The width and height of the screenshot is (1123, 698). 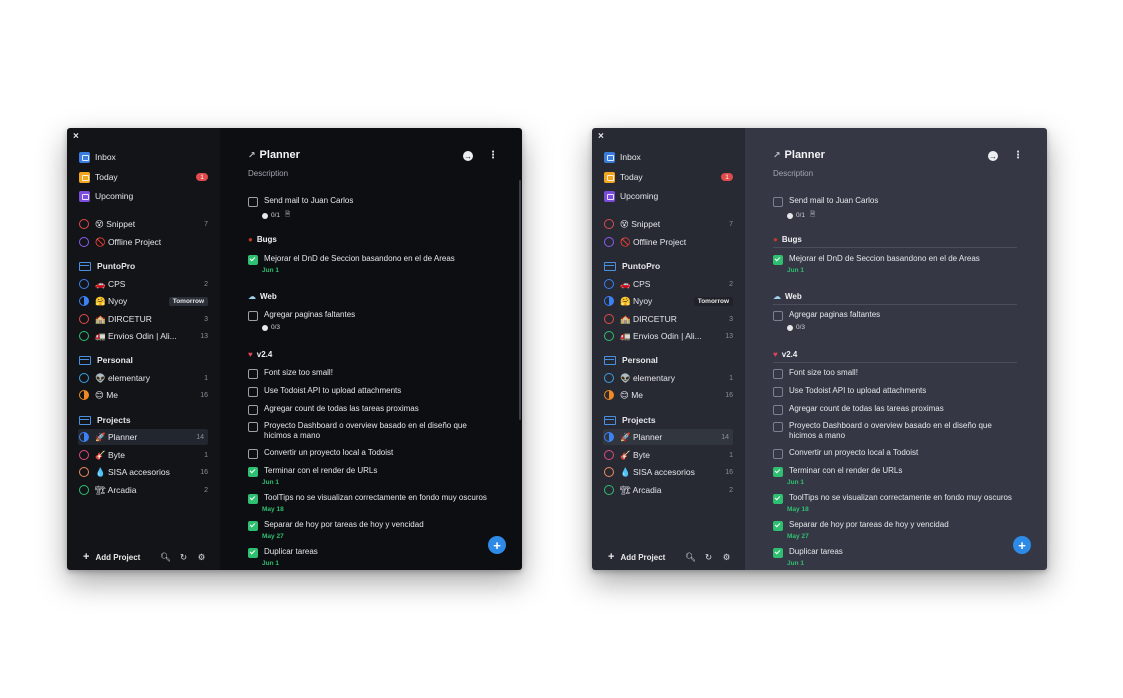 What do you see at coordinates (143, 284) in the screenshot?
I see `sidebar-item-cps: 🚗 CPS 2` at bounding box center [143, 284].